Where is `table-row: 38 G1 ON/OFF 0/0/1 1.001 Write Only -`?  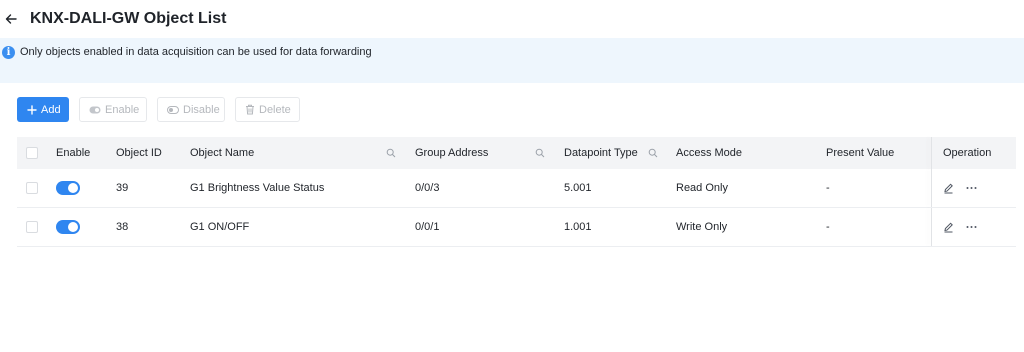
table-row: 38 G1 ON/OFF 0/0/1 1.001 Write Only - is located at coordinates (516, 227).